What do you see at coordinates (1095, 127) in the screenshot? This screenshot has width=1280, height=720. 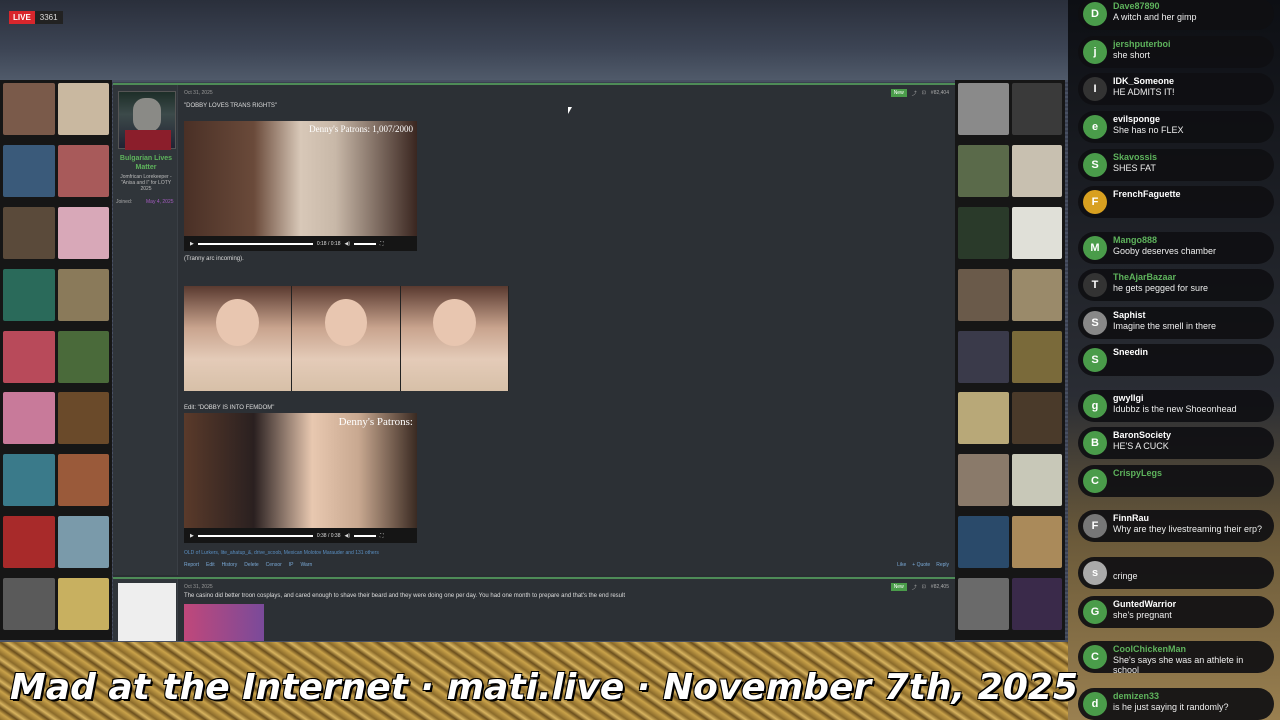 I see `chat-avatar: e` at bounding box center [1095, 127].